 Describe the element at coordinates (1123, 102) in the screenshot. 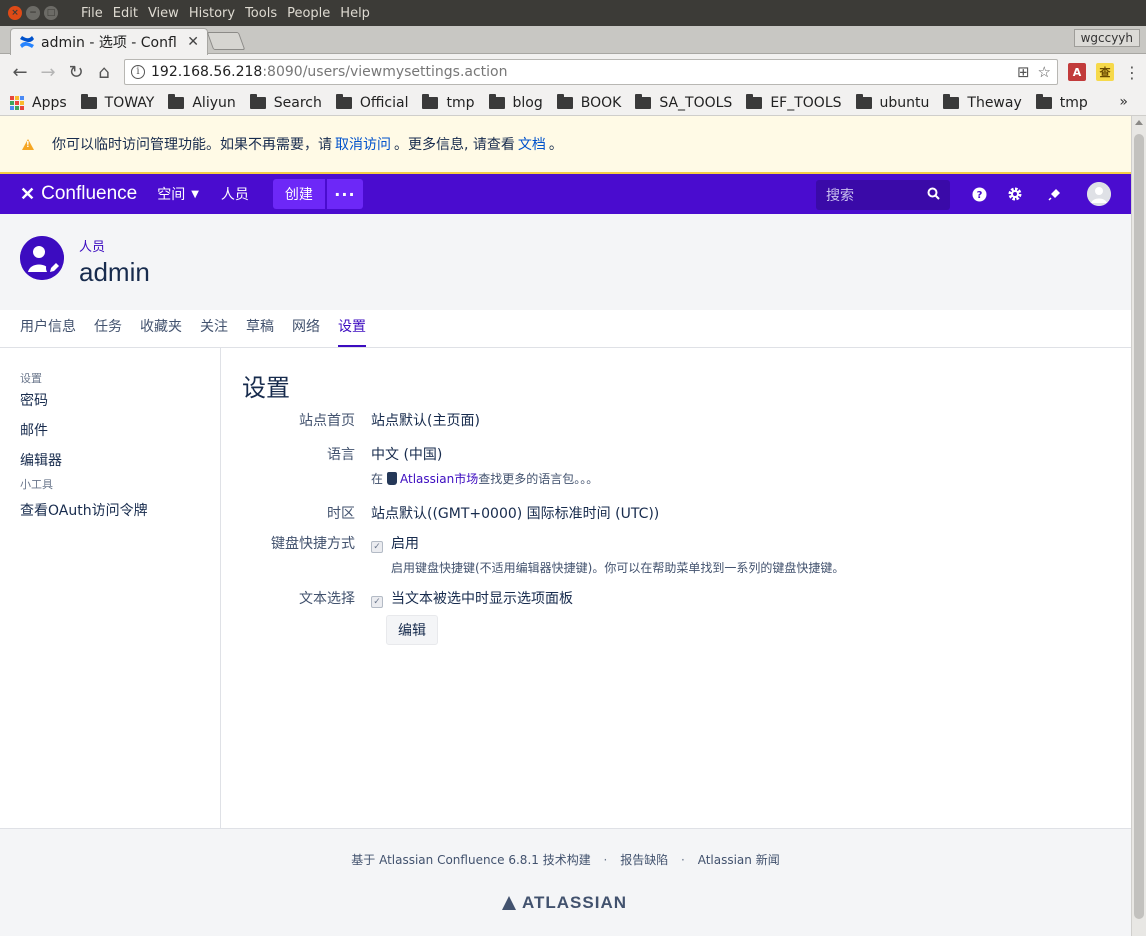

I see `bookmarks-overflow-button: »` at that location.